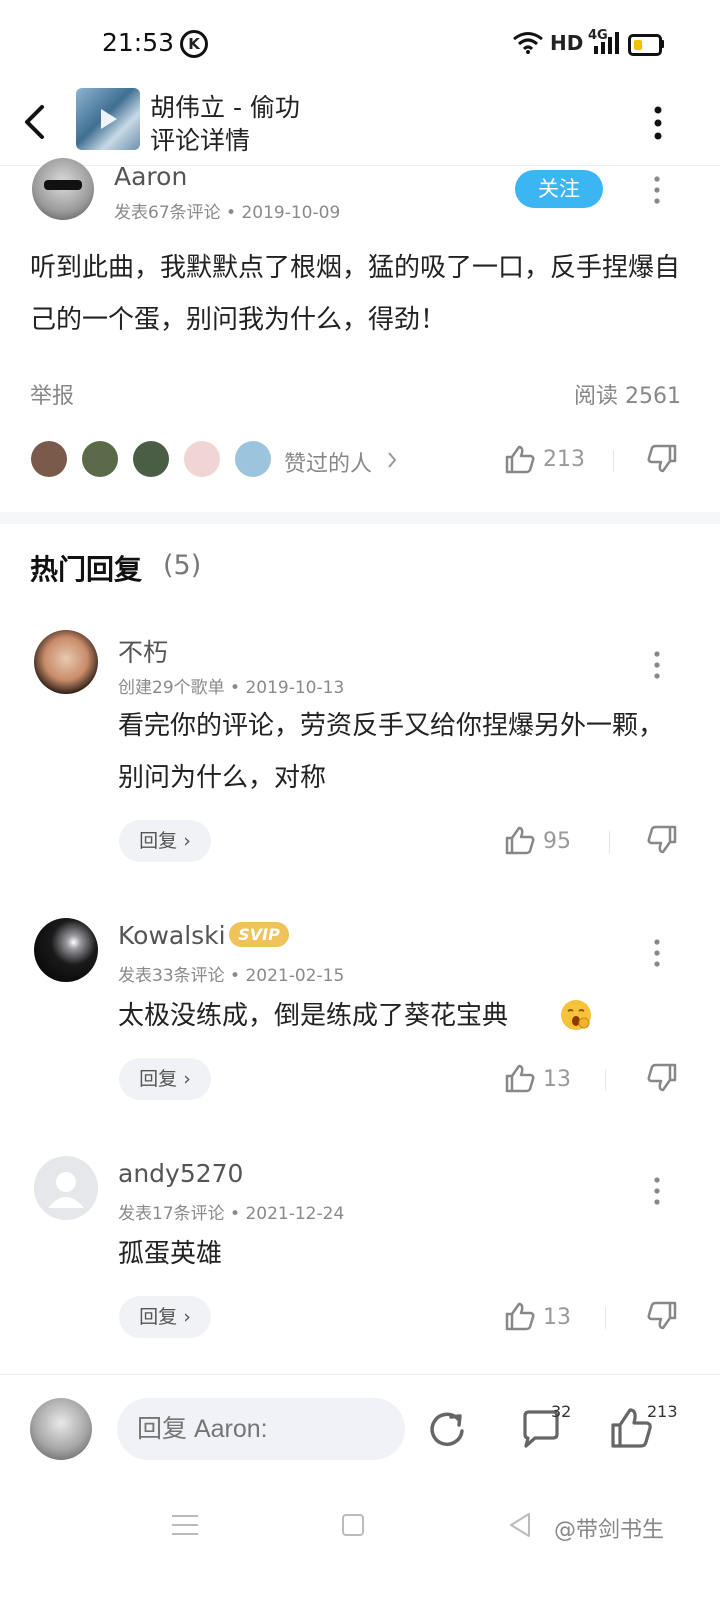 Image resolution: width=720 pixels, height=1600 pixels. What do you see at coordinates (360, 165) in the screenshot?
I see `header-divider` at bounding box center [360, 165].